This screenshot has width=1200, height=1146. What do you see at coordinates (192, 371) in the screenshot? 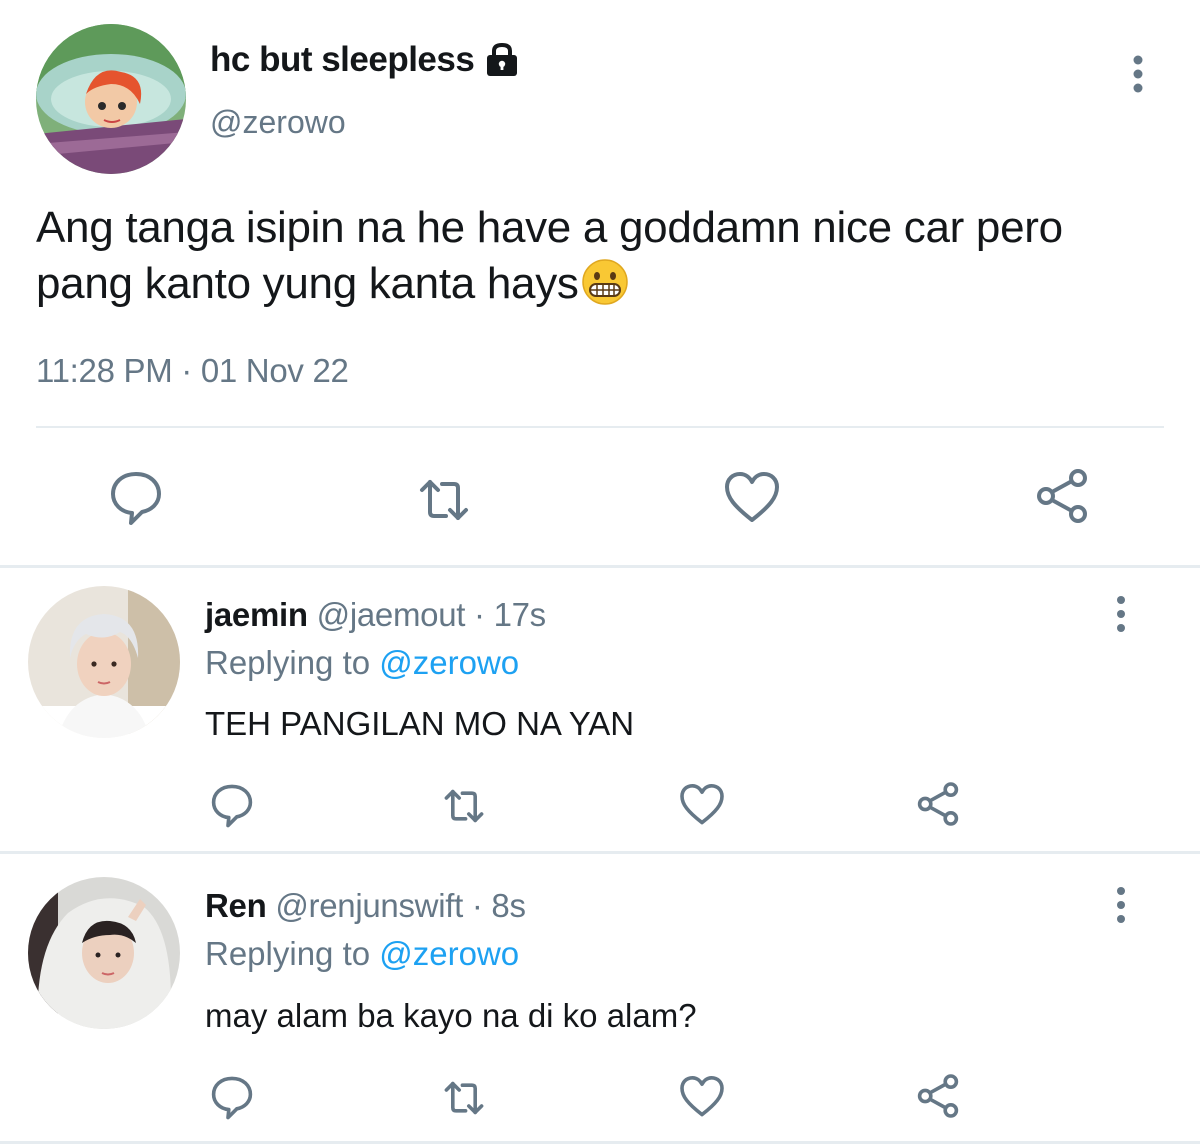
I see `tweet-timestamp: 11:28 PM · 01 Nov 22` at bounding box center [192, 371].